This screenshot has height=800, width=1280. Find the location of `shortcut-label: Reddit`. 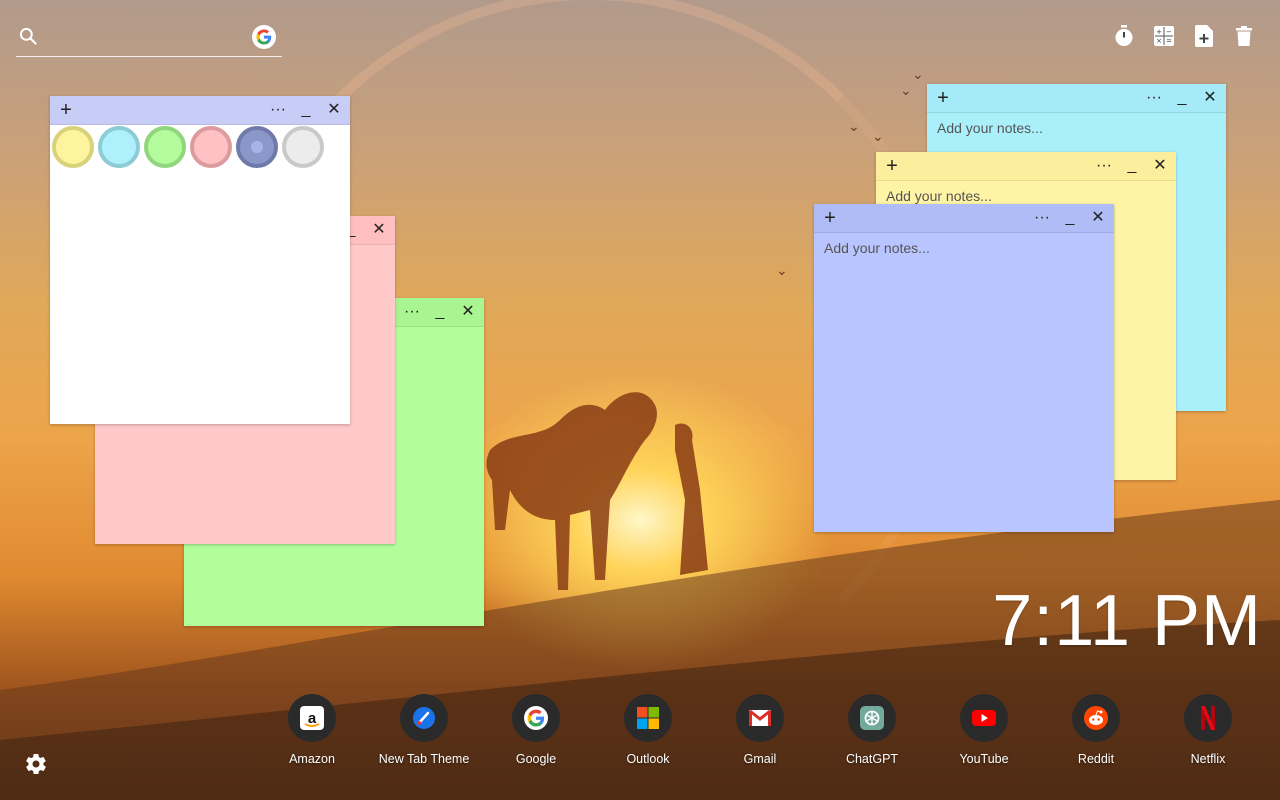

shortcut-label: Reddit is located at coordinates (1096, 759).